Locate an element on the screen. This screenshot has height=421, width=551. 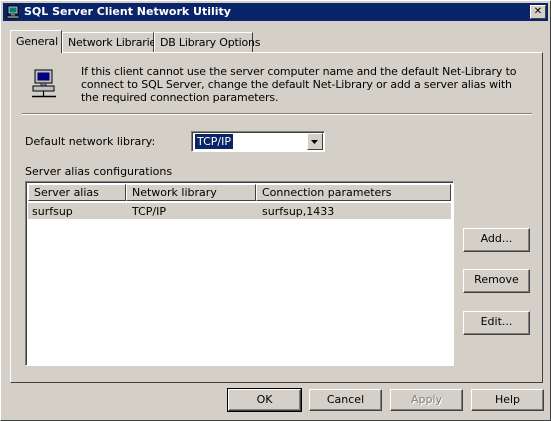
tab-db-library-options: DB Library Options is located at coordinates (207, 42).